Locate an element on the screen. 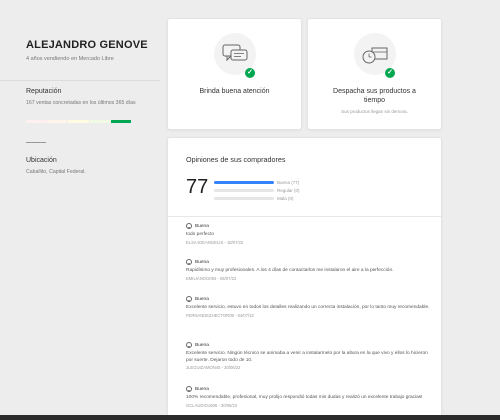 This screenshot has width=500, height=420. seller-subtitle: 4 años vendiendo en Mercado Libre is located at coordinates (70, 59).